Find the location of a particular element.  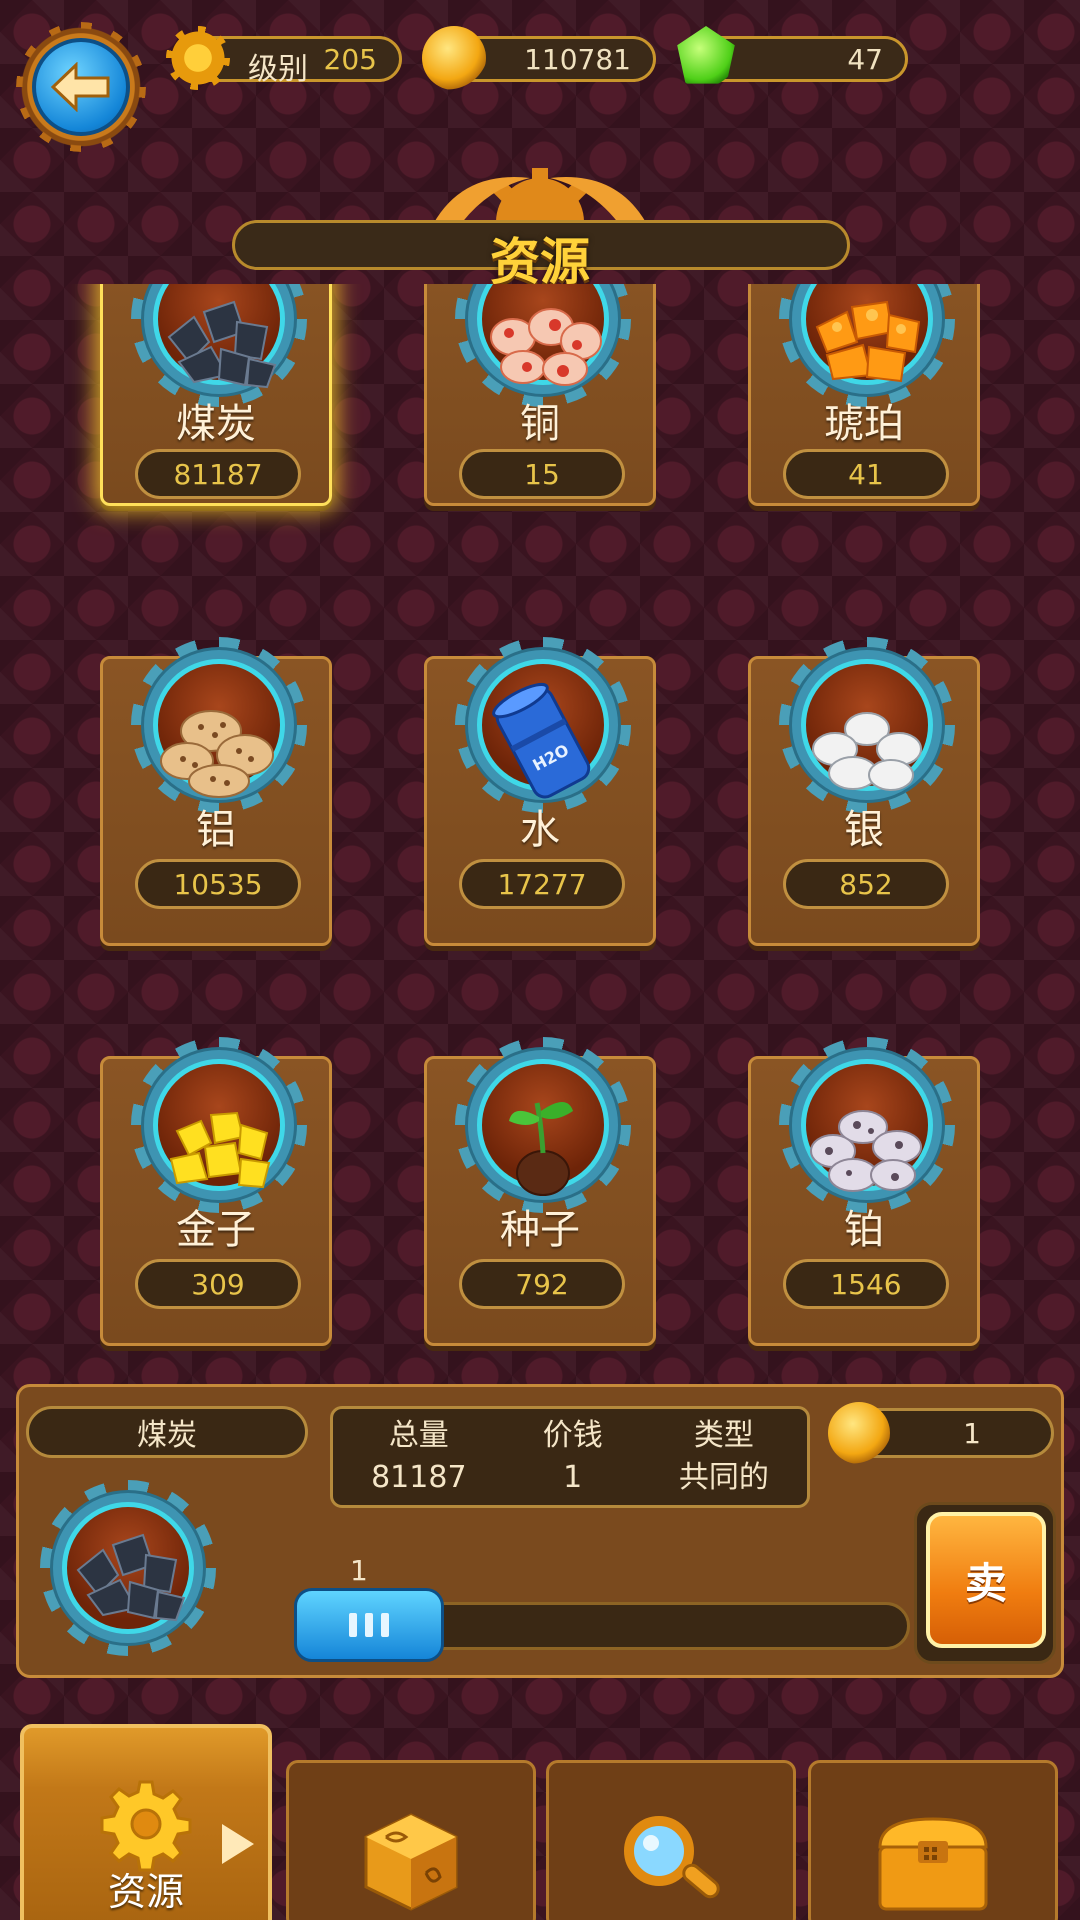

resource-card-aluminum: 铝 10535 is located at coordinates (216, 791).